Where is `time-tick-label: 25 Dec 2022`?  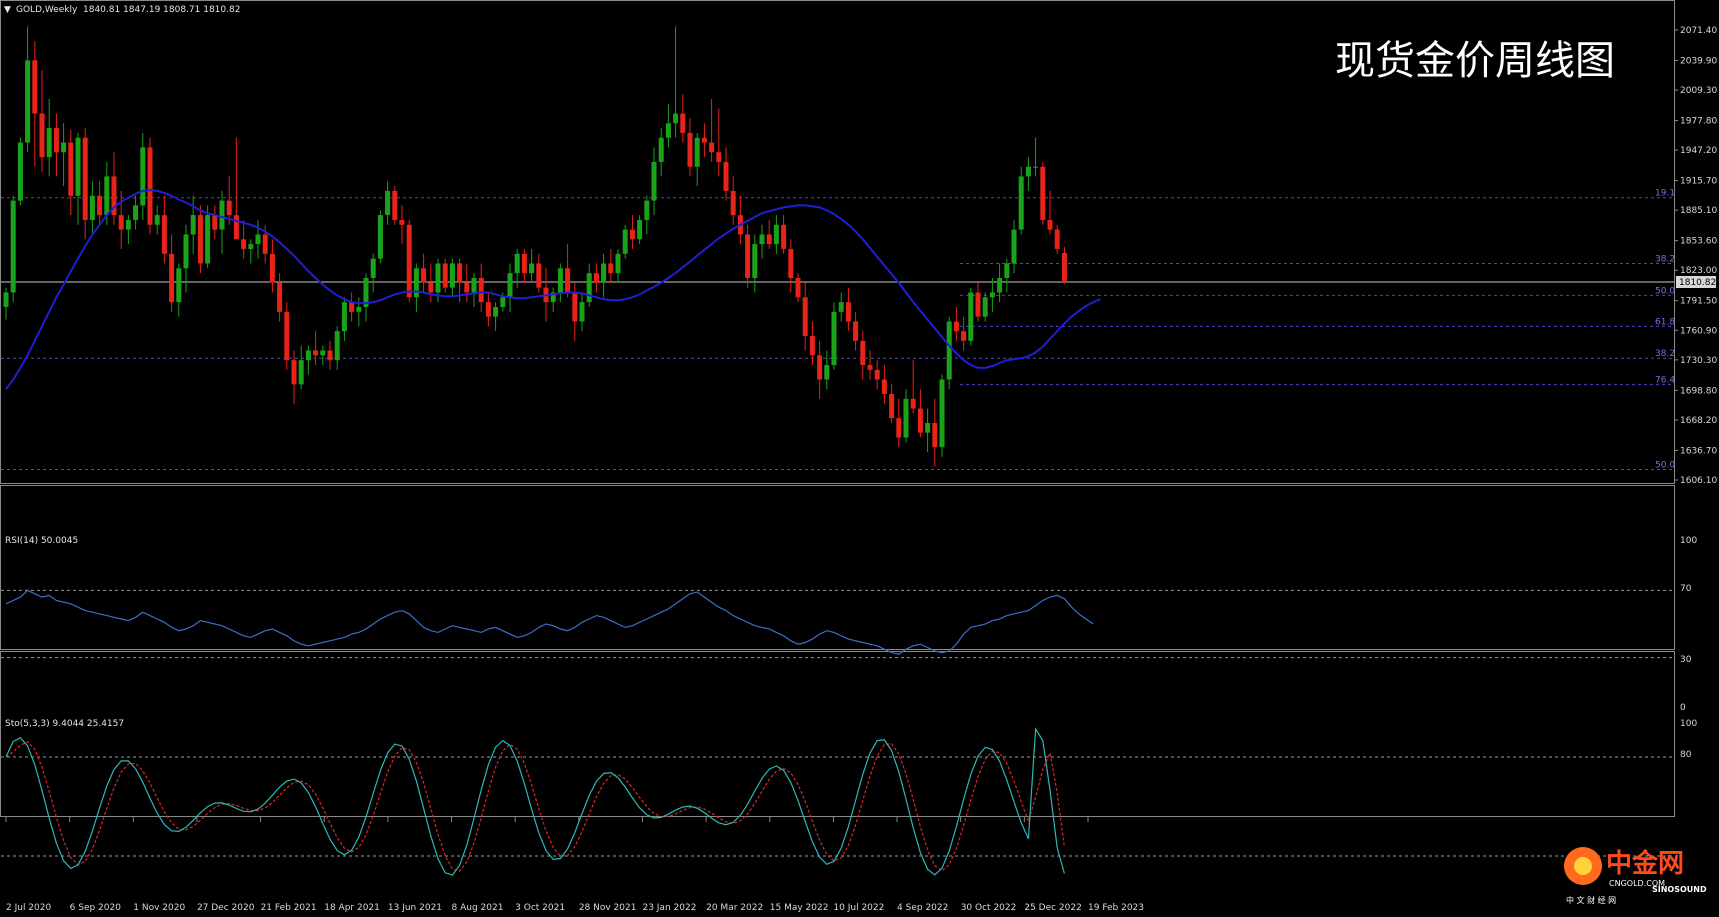
time-tick-label: 25 Dec 2022 is located at coordinates (1053, 908).